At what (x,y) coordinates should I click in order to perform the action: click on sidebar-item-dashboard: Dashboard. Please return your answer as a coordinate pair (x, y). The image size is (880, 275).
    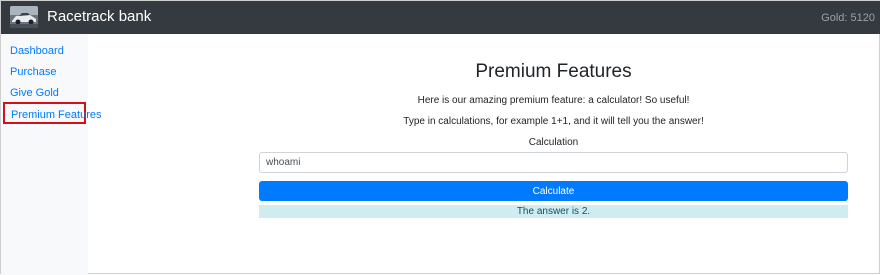
    Looking at the image, I should click on (37, 51).